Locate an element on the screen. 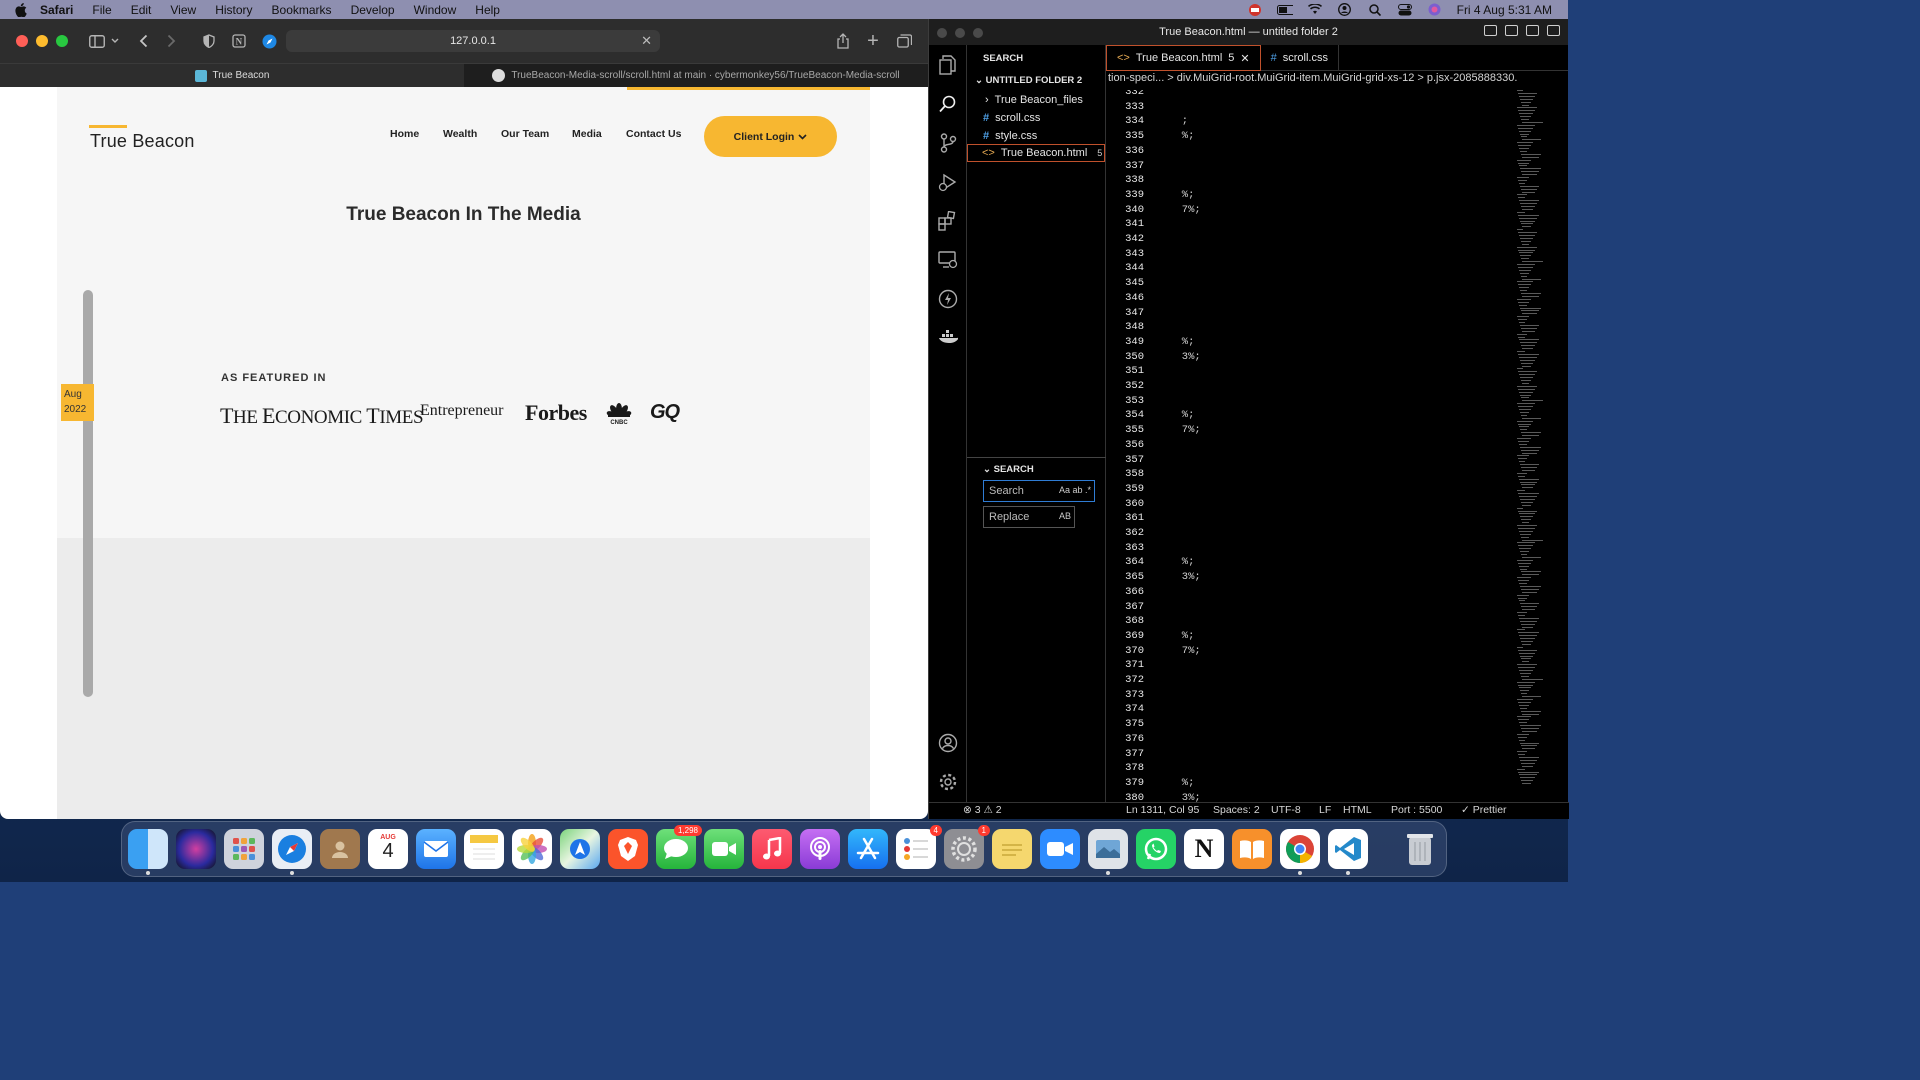 This screenshot has height=1080, width=1920. code-line: 362 is located at coordinates (1125, 534).